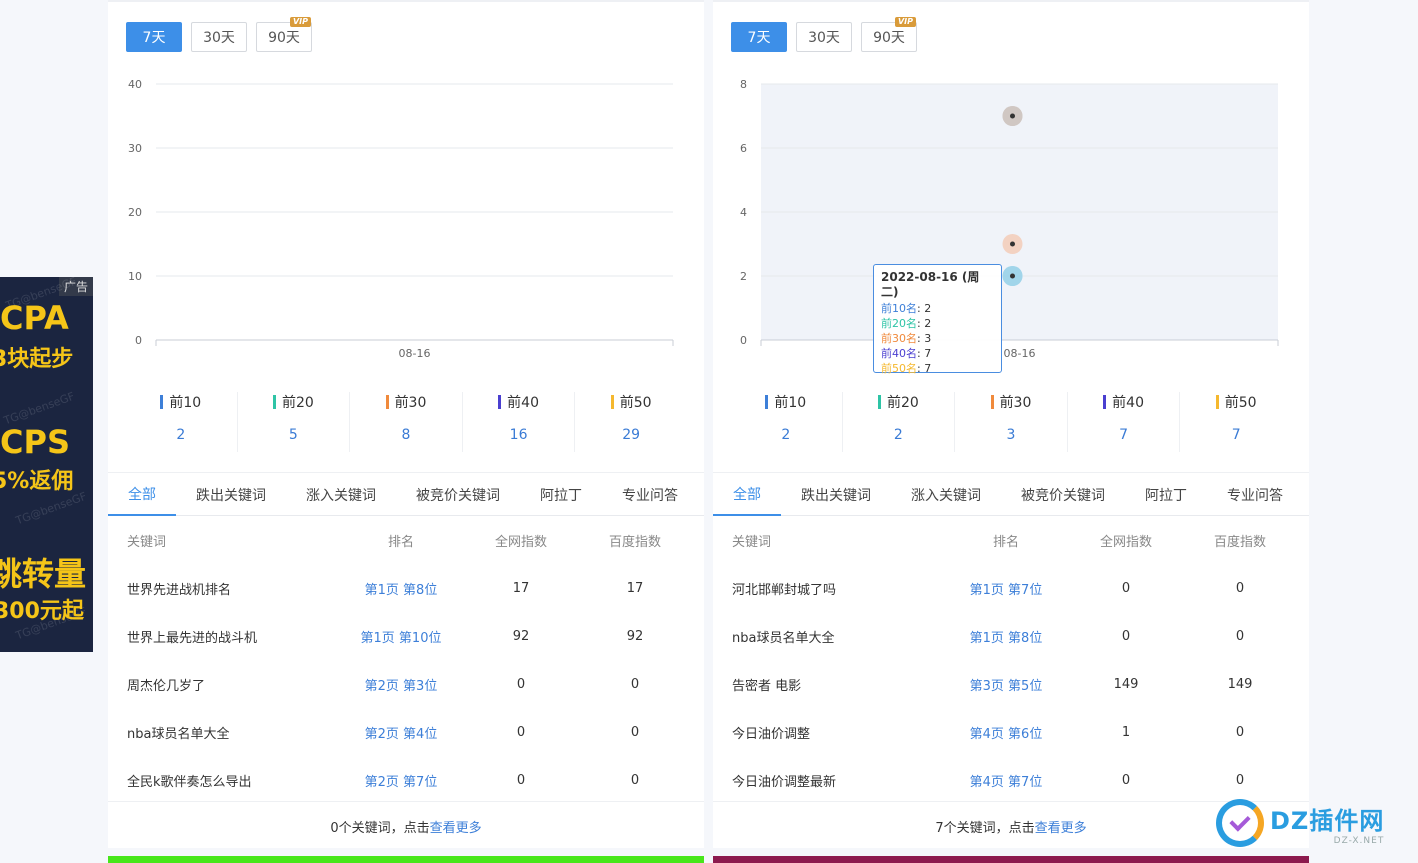 The height and width of the screenshot is (863, 1418). Describe the element at coordinates (1006, 684) in the screenshot. I see `rank-link: 第3页 第5位` at that location.